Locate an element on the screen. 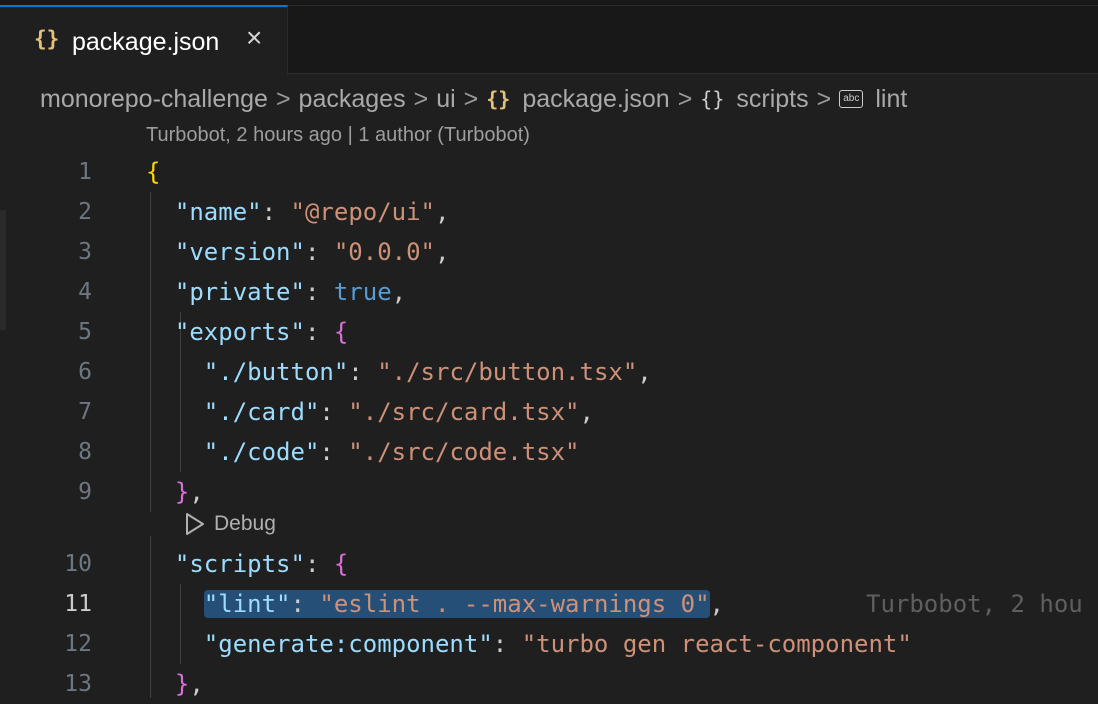 The height and width of the screenshot is (704, 1098). tab-package-json: {} package.json × is located at coordinates (144, 40).